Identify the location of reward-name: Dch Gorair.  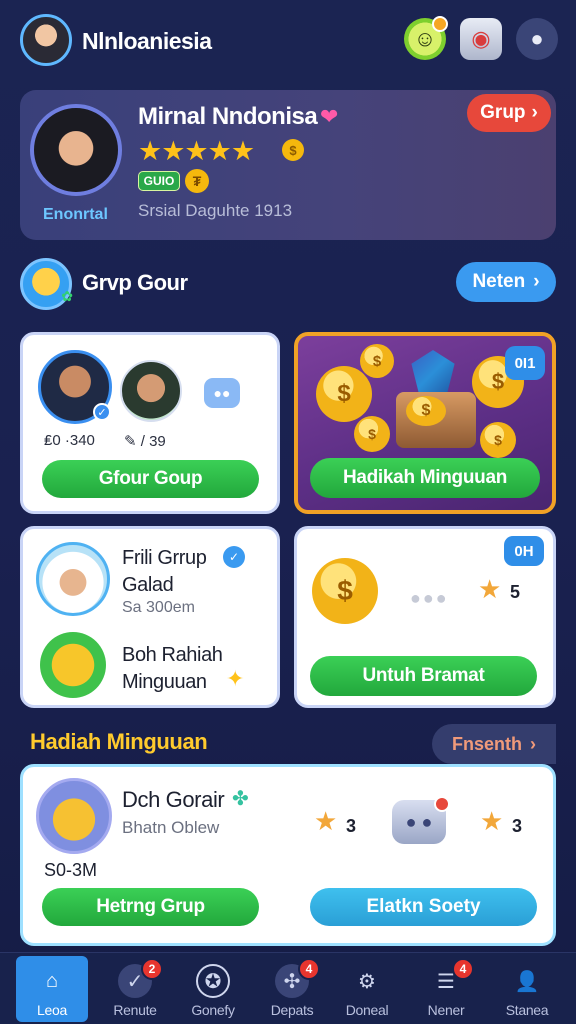
(173, 799).